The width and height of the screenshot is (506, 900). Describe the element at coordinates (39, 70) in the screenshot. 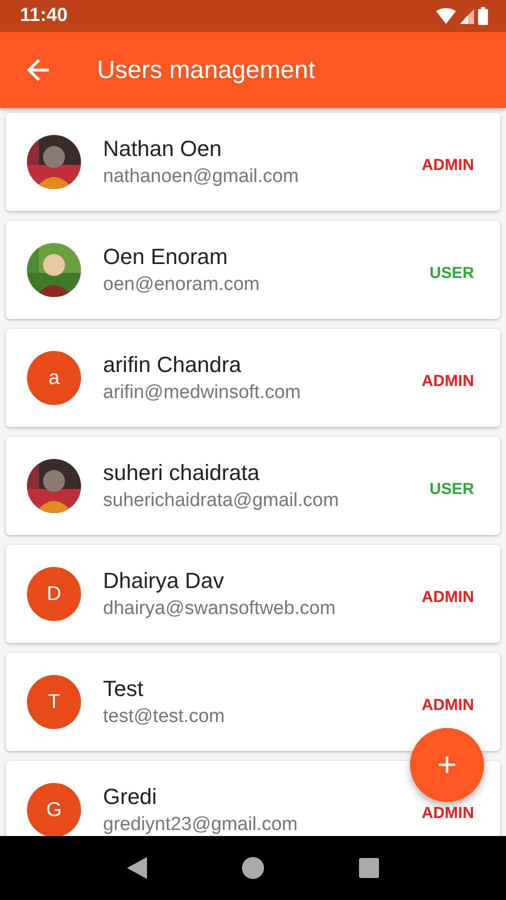

I see `back-button` at that location.